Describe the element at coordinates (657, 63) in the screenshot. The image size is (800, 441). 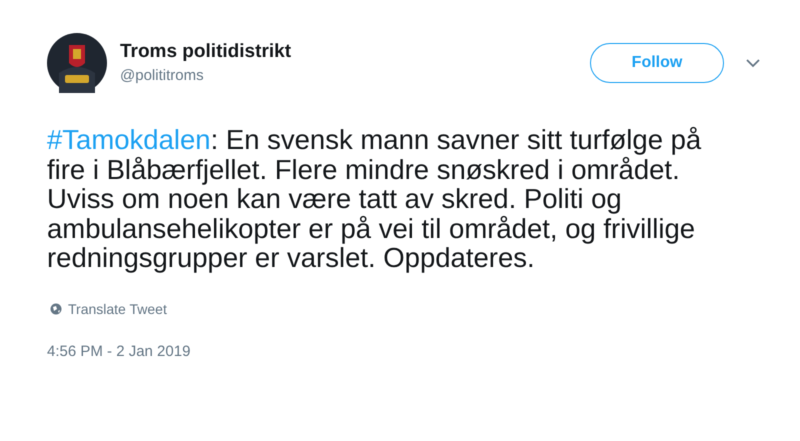
I see `follow-button: Follow` at that location.